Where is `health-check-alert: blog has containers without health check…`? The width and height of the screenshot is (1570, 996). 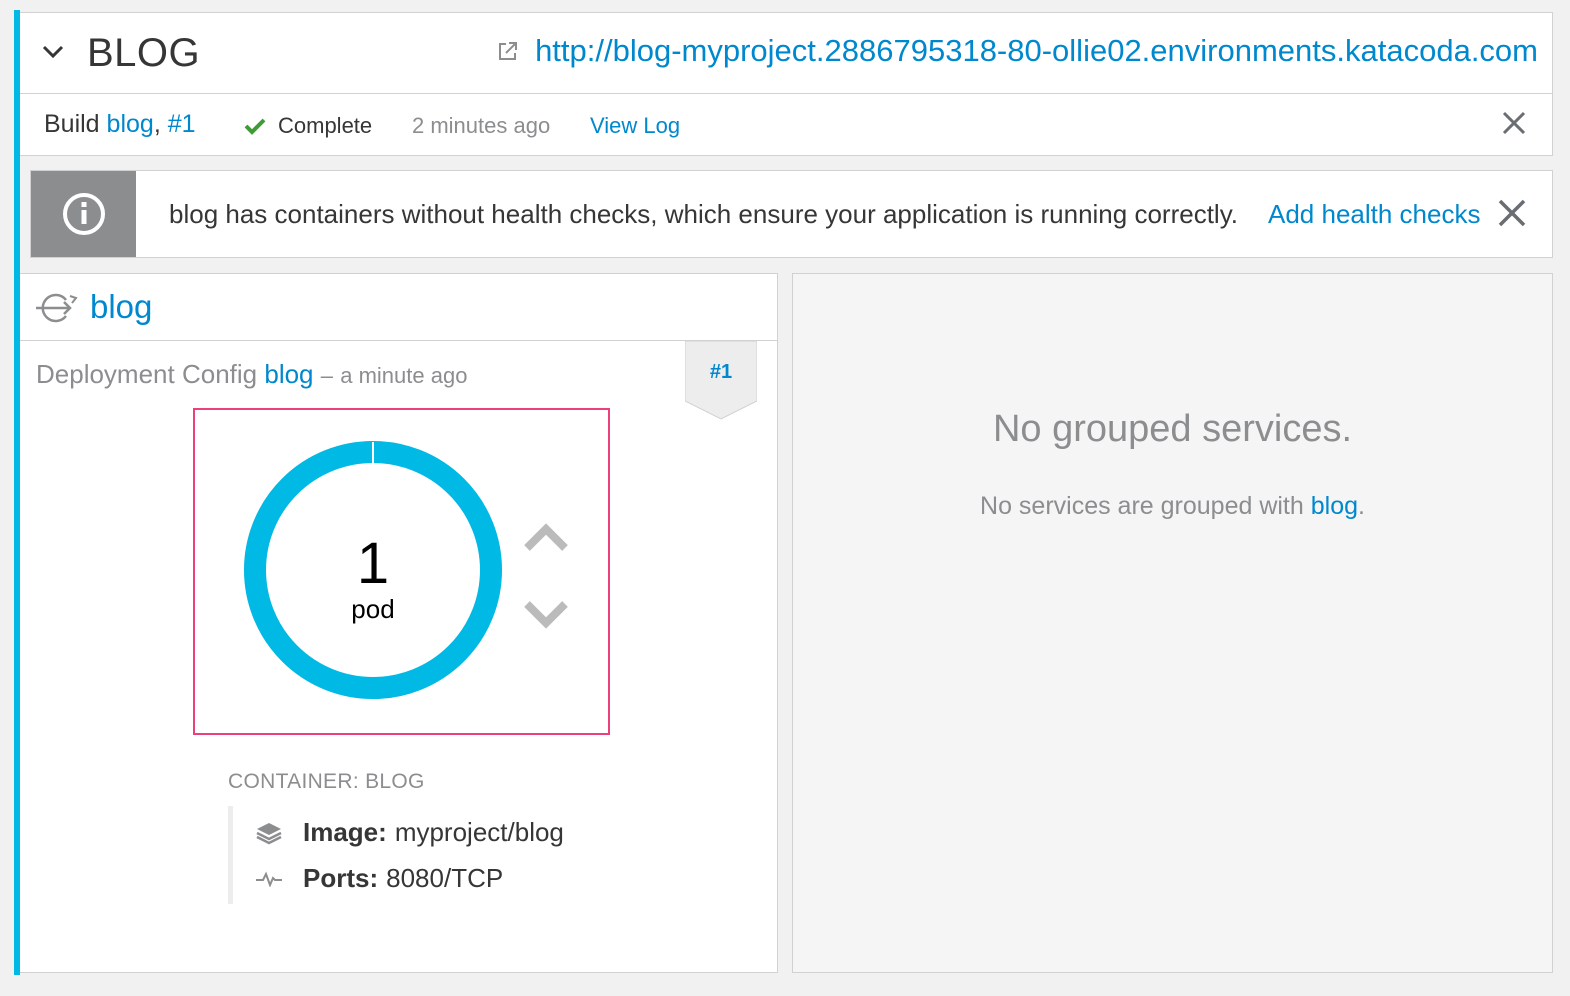 health-check-alert: blog has containers without health check… is located at coordinates (791, 214).